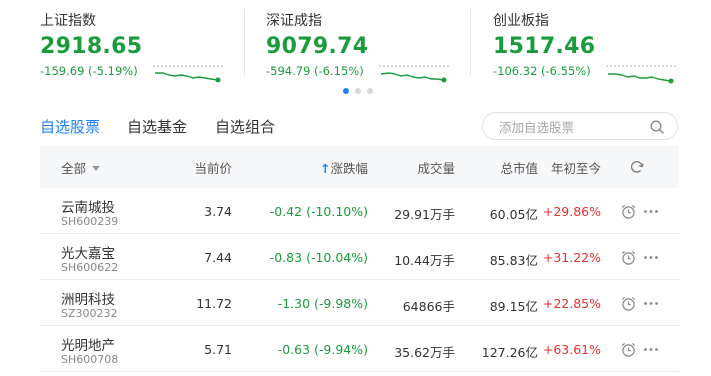 The image size is (711, 376). What do you see at coordinates (96, 168) in the screenshot?
I see `chevron-down-icon` at bounding box center [96, 168].